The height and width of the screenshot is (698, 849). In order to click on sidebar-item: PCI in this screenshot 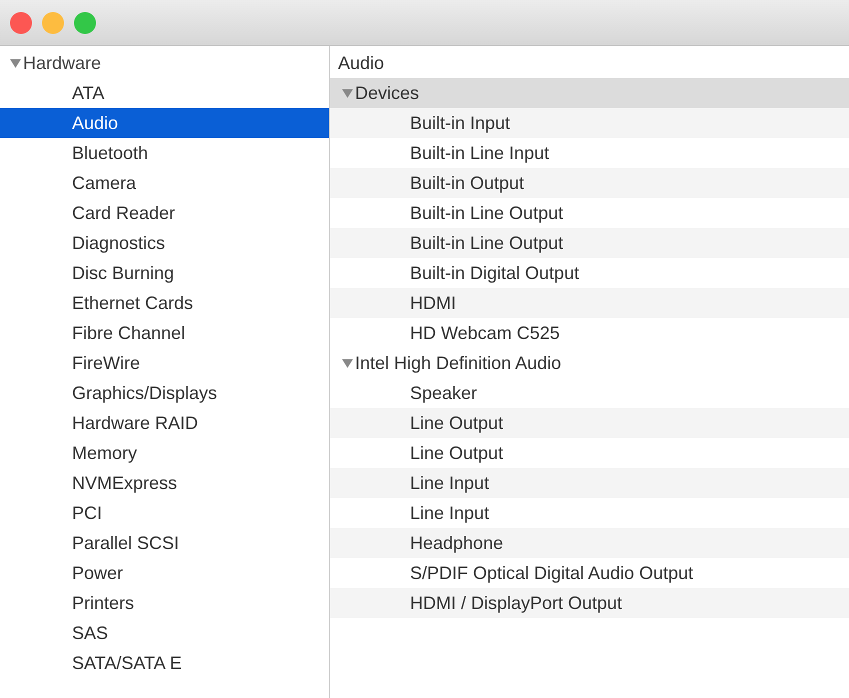, I will do `click(164, 513)`.